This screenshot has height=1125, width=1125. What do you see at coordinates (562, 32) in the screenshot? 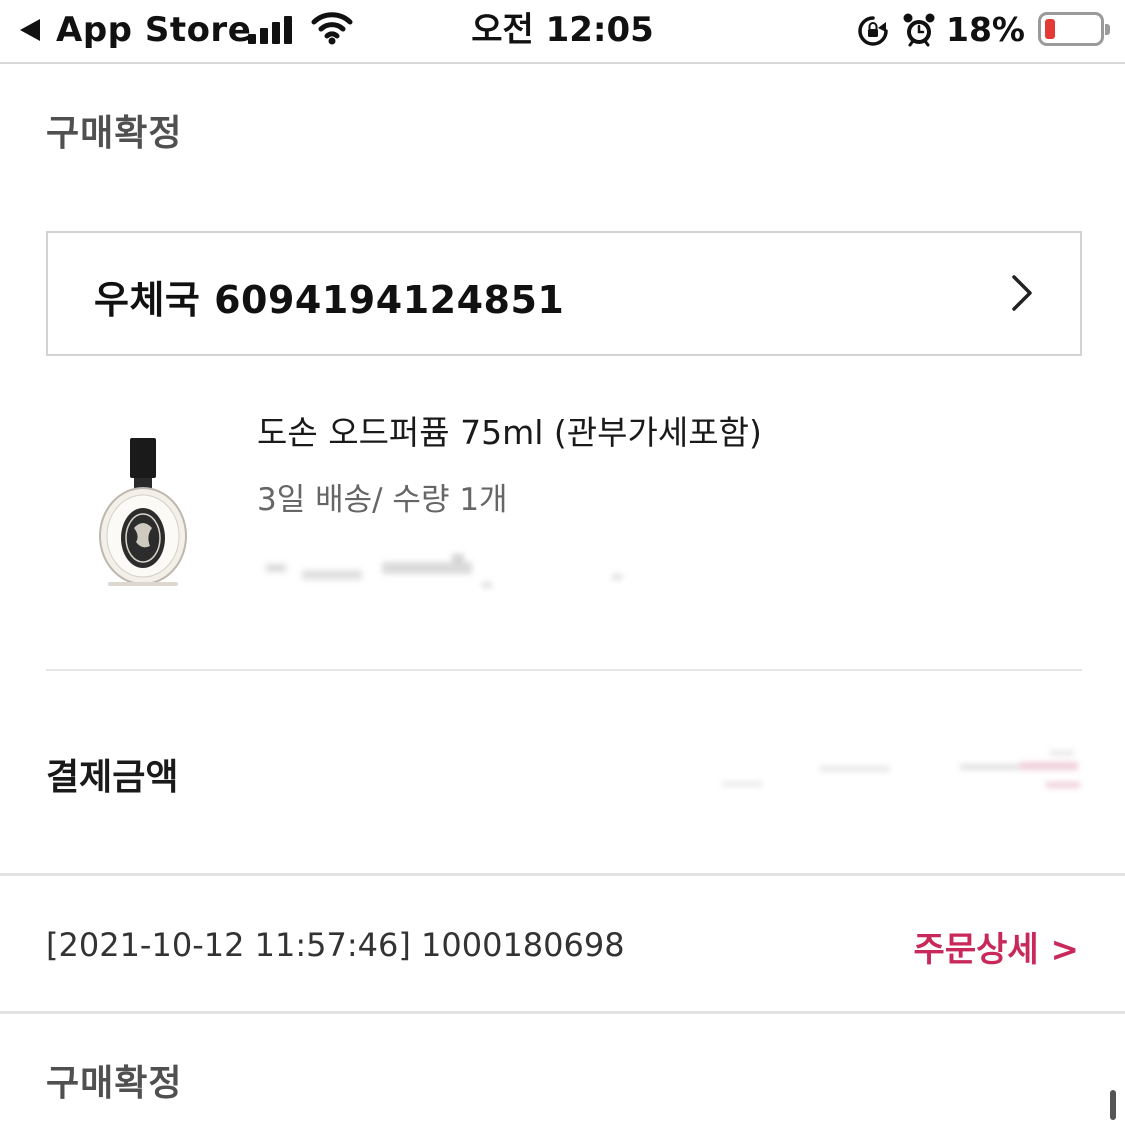
I see `status-bar: App Store 오전 12:05 18%` at bounding box center [562, 32].